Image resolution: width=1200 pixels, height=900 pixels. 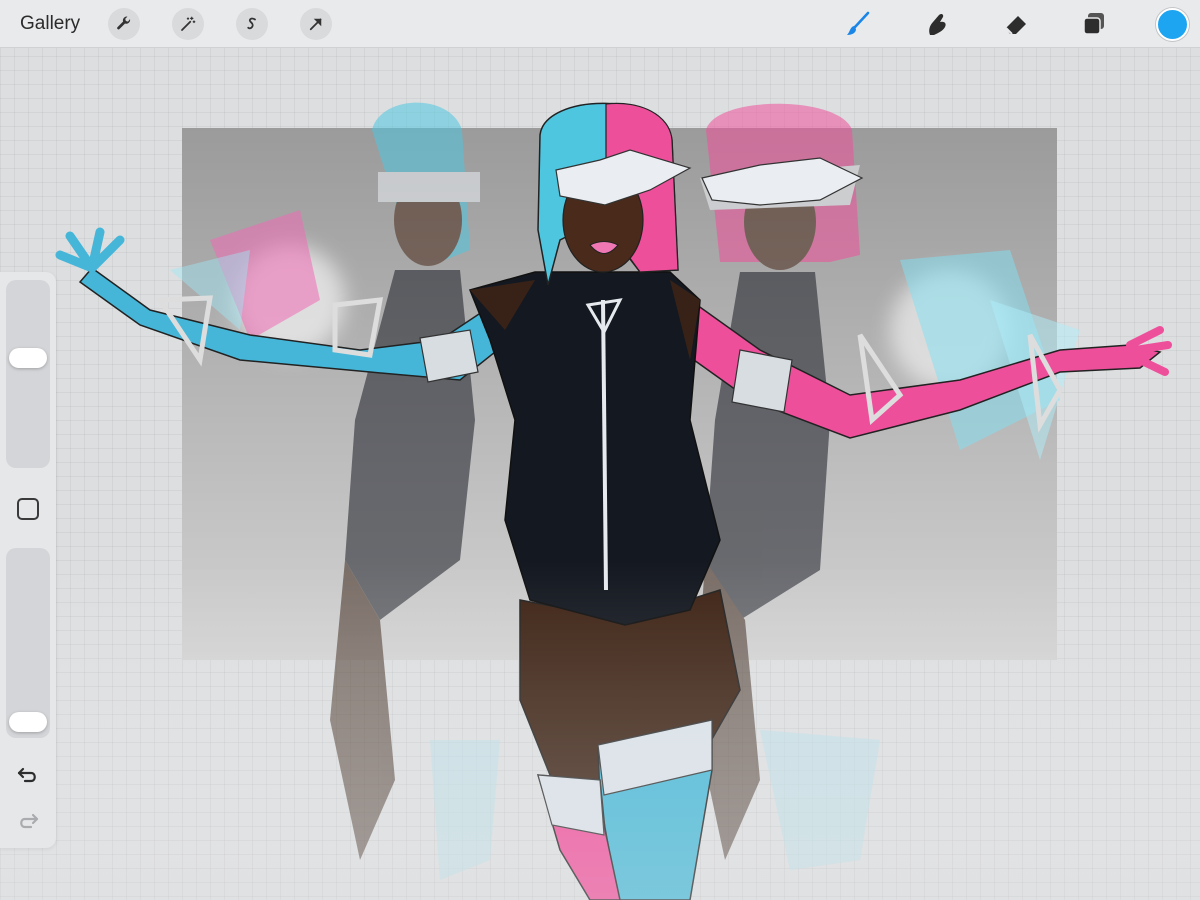 I want to click on smudge-icon, so click(x=937, y=24).